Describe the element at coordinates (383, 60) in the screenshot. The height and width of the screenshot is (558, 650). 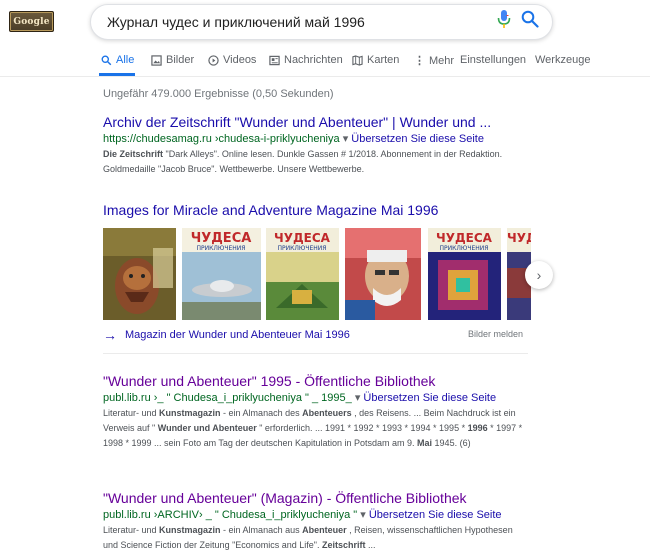
I see `tab-label: Karten` at that location.